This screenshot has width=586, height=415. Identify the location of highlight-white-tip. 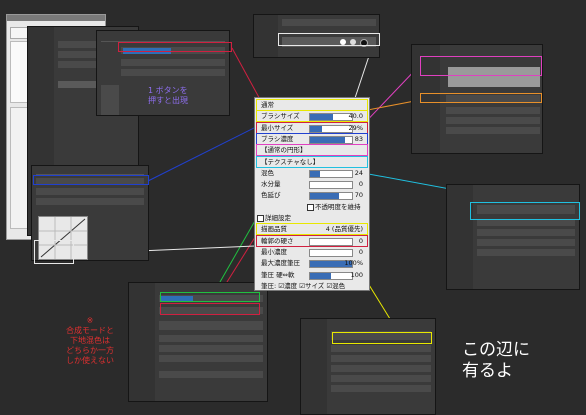
(329, 39).